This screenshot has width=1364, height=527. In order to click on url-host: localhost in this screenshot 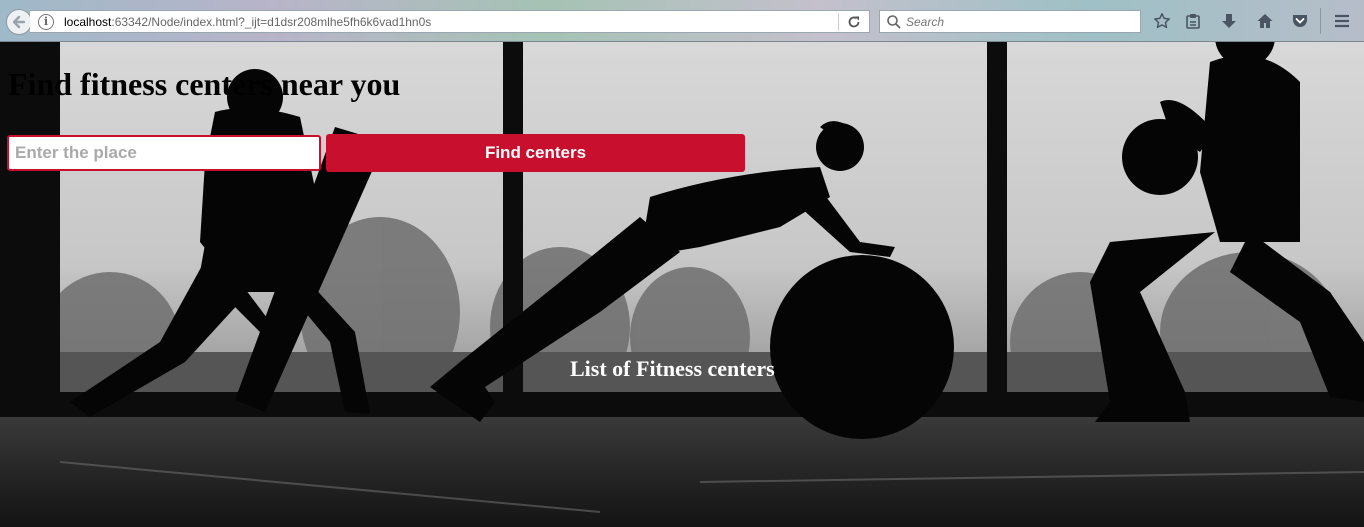, I will do `click(88, 21)`.